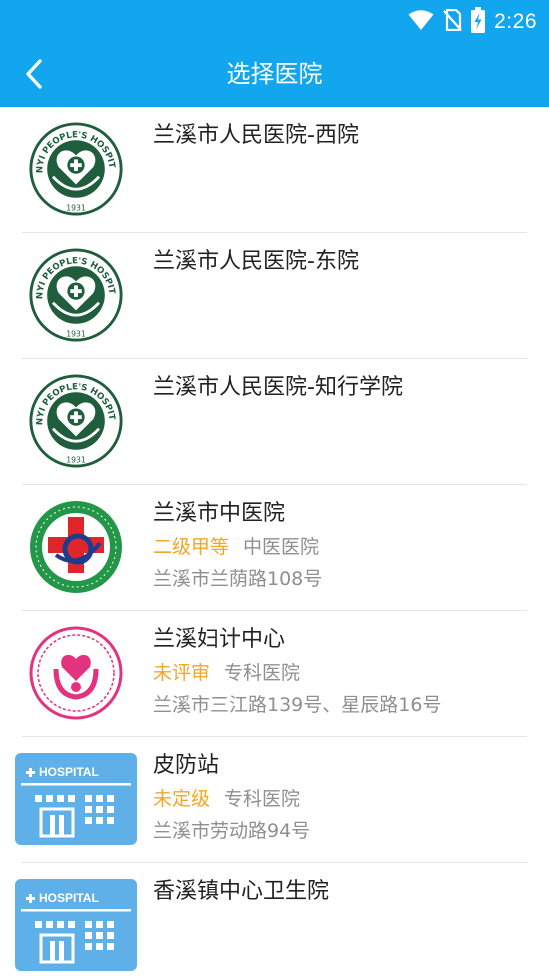 This screenshot has width=549, height=977. What do you see at coordinates (219, 639) in the screenshot?
I see `hospital-name: 兰溪妇计中心` at bounding box center [219, 639].